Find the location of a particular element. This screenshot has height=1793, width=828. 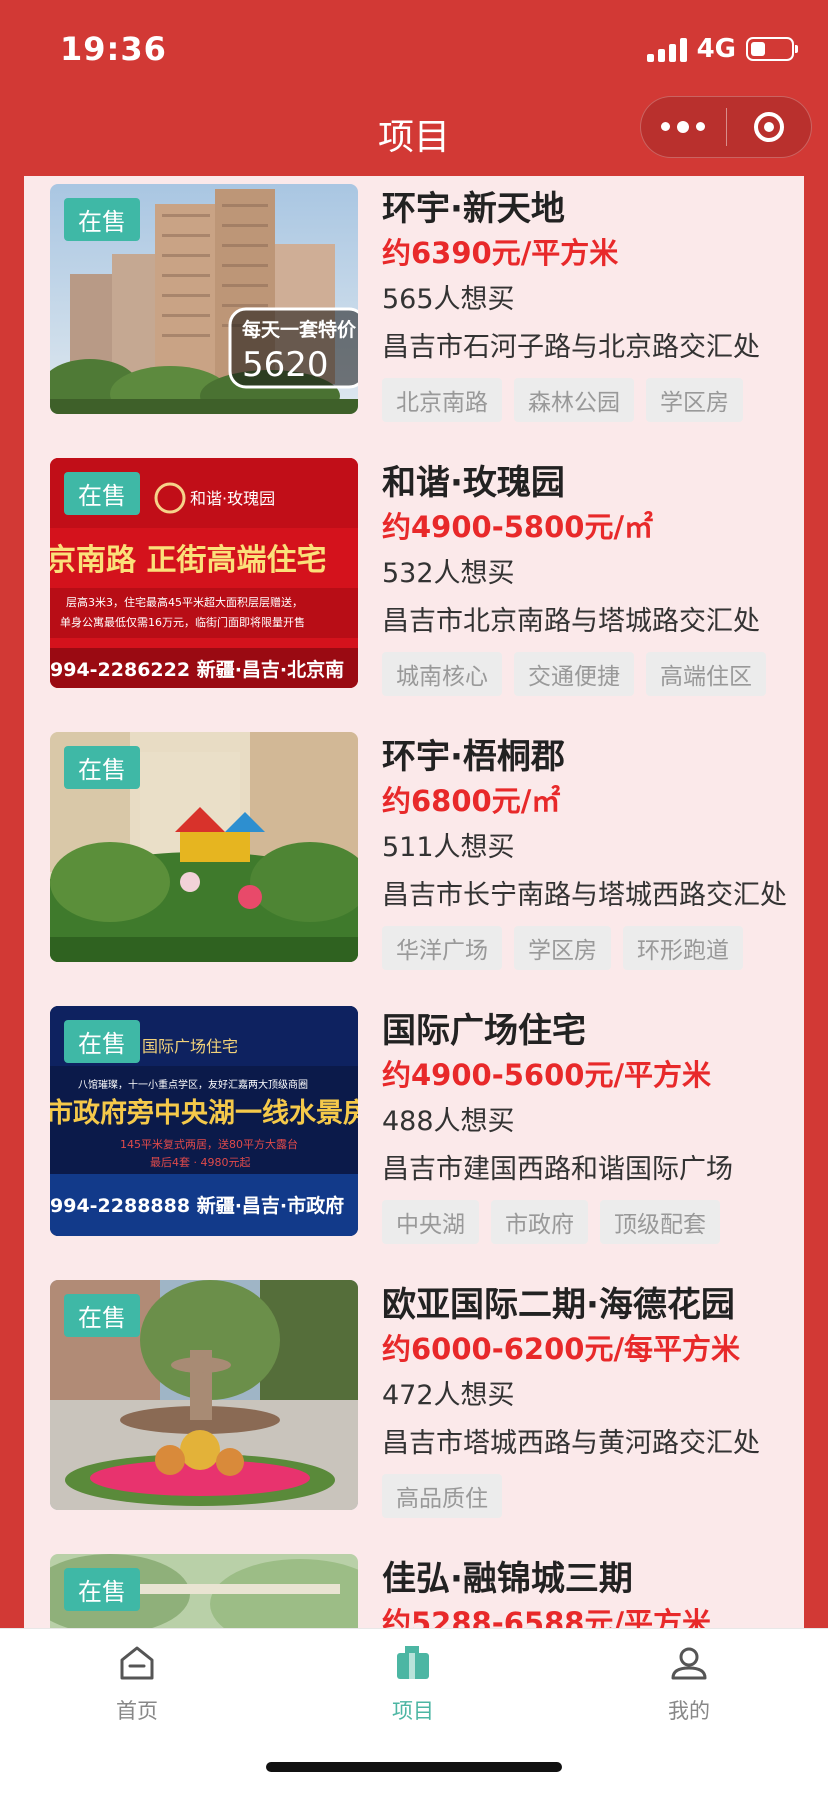

tab-mine: 我的 is located at coordinates (689, 1684).